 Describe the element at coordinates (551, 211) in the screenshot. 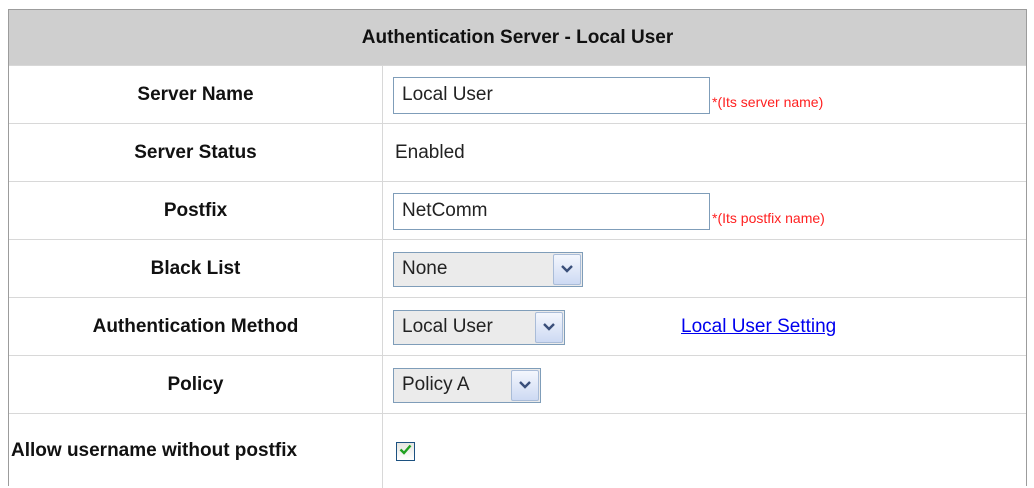

I see `postfix-input` at that location.